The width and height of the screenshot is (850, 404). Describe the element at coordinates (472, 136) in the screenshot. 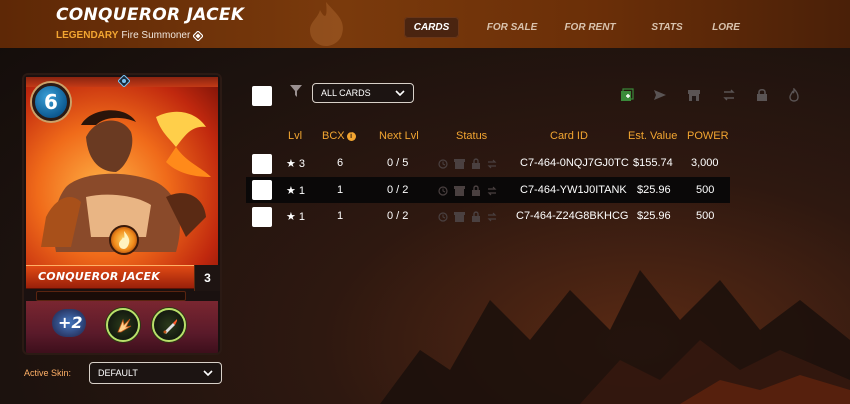

I see `col-header-status: Status` at that location.